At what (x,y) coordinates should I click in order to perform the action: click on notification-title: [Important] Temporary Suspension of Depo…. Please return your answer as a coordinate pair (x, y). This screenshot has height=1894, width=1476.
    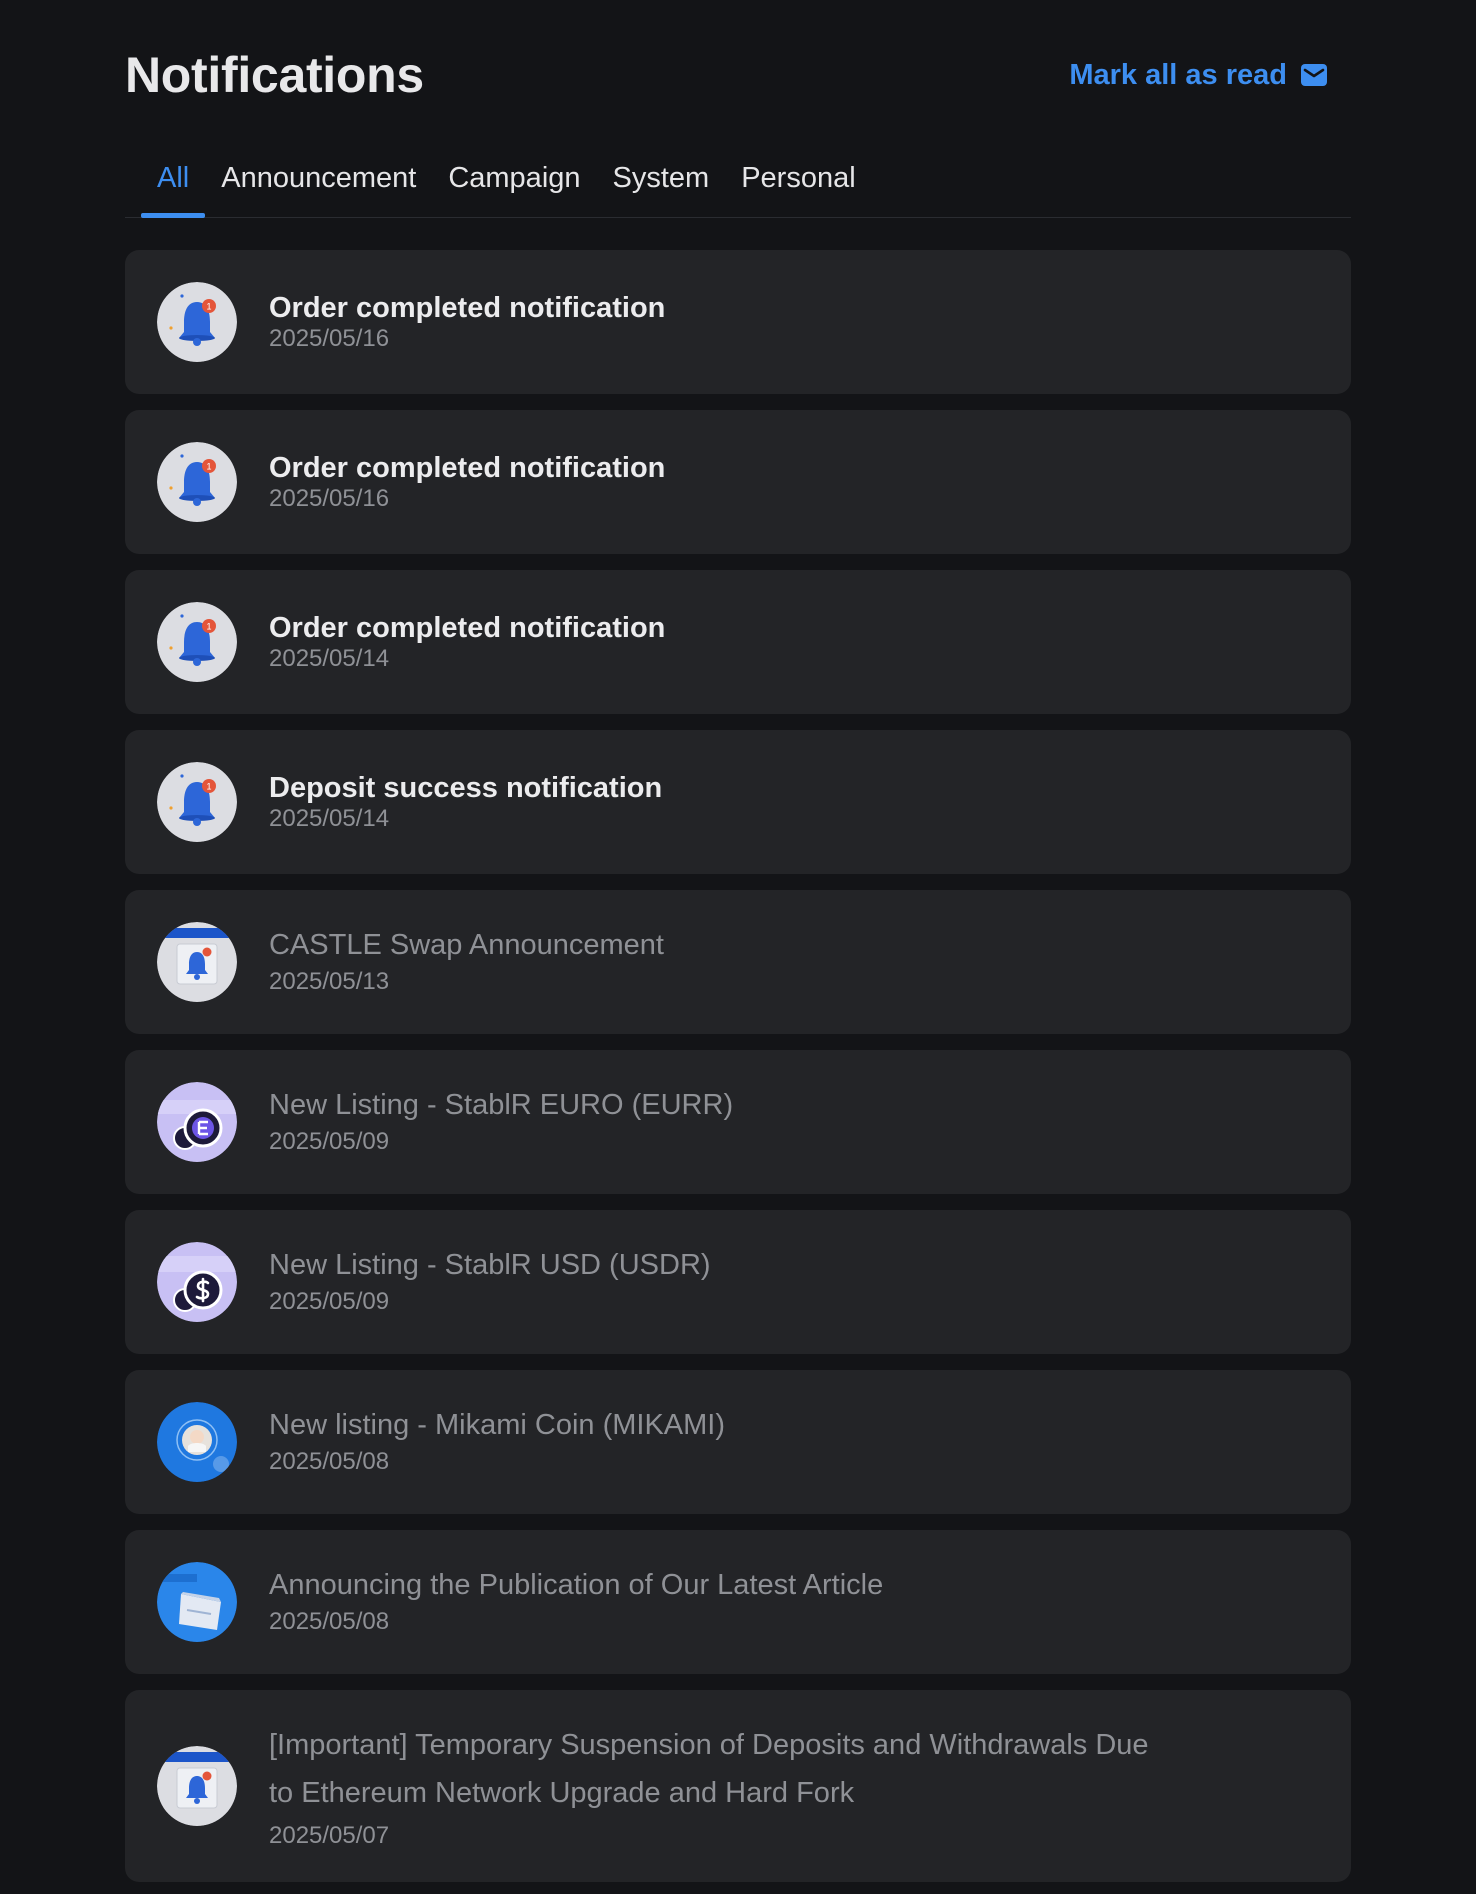
    Looking at the image, I should click on (709, 1745).